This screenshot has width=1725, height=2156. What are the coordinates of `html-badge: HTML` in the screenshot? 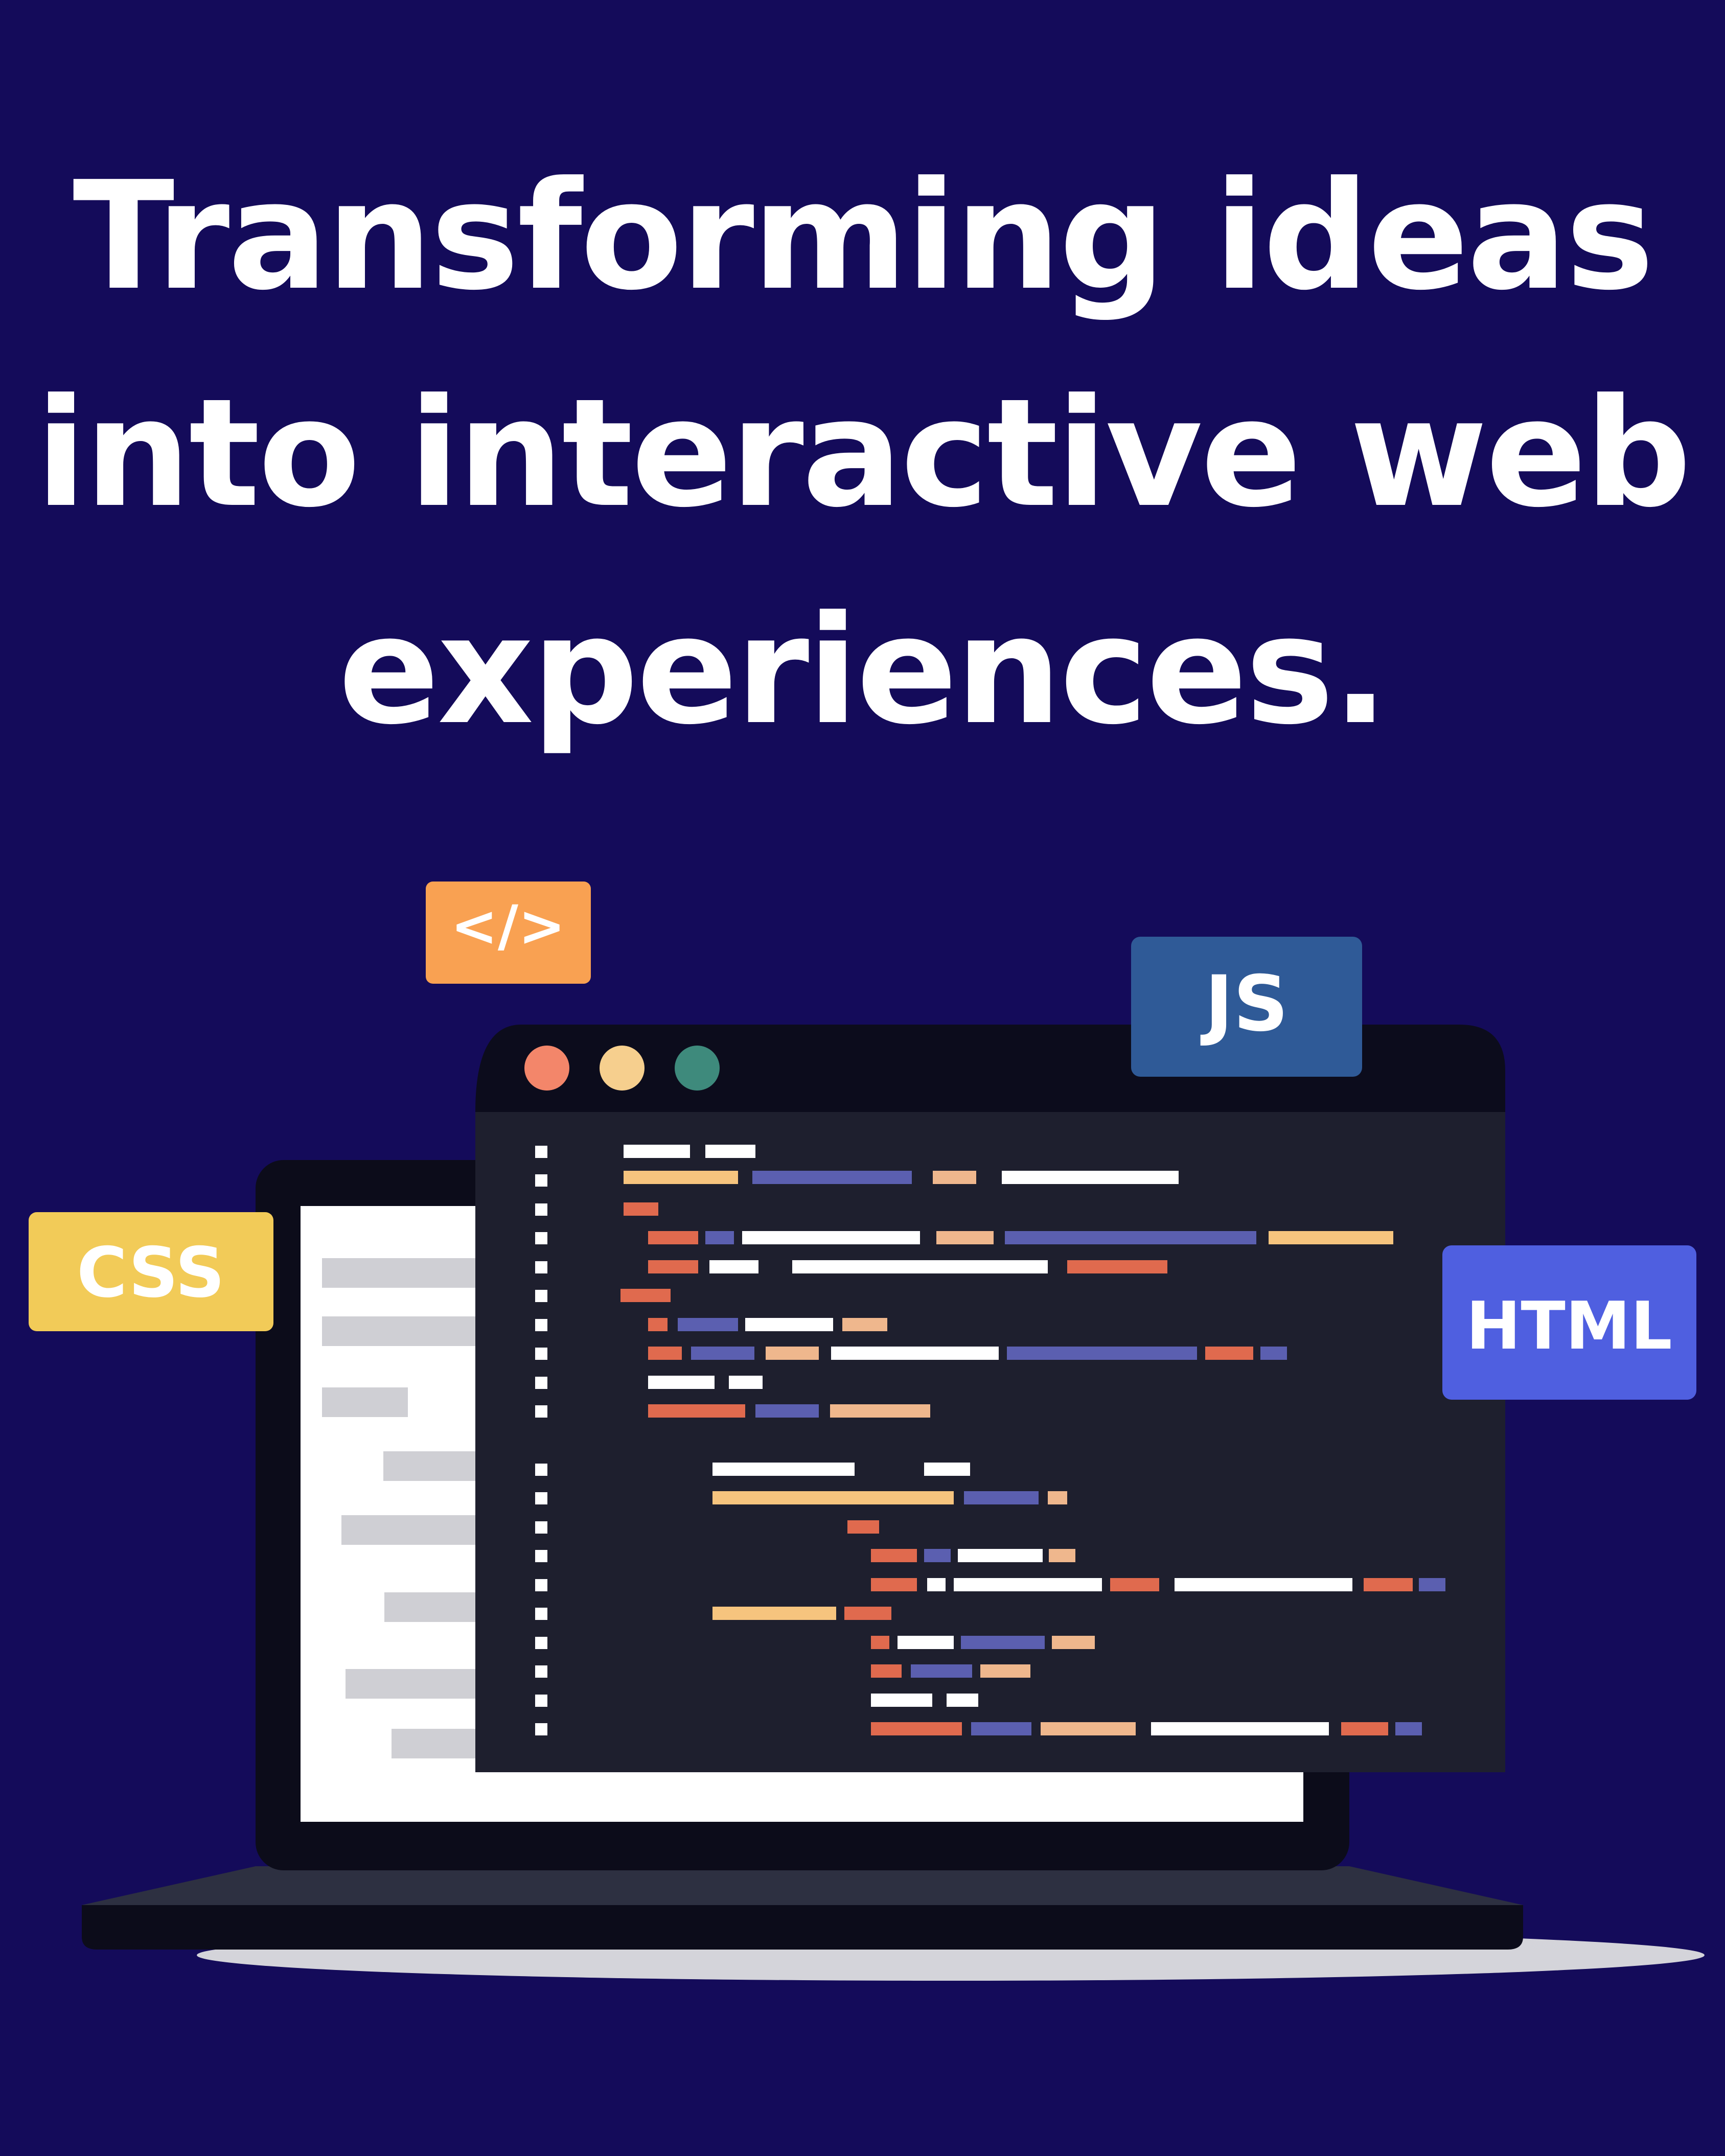 It's located at (1569, 1322).